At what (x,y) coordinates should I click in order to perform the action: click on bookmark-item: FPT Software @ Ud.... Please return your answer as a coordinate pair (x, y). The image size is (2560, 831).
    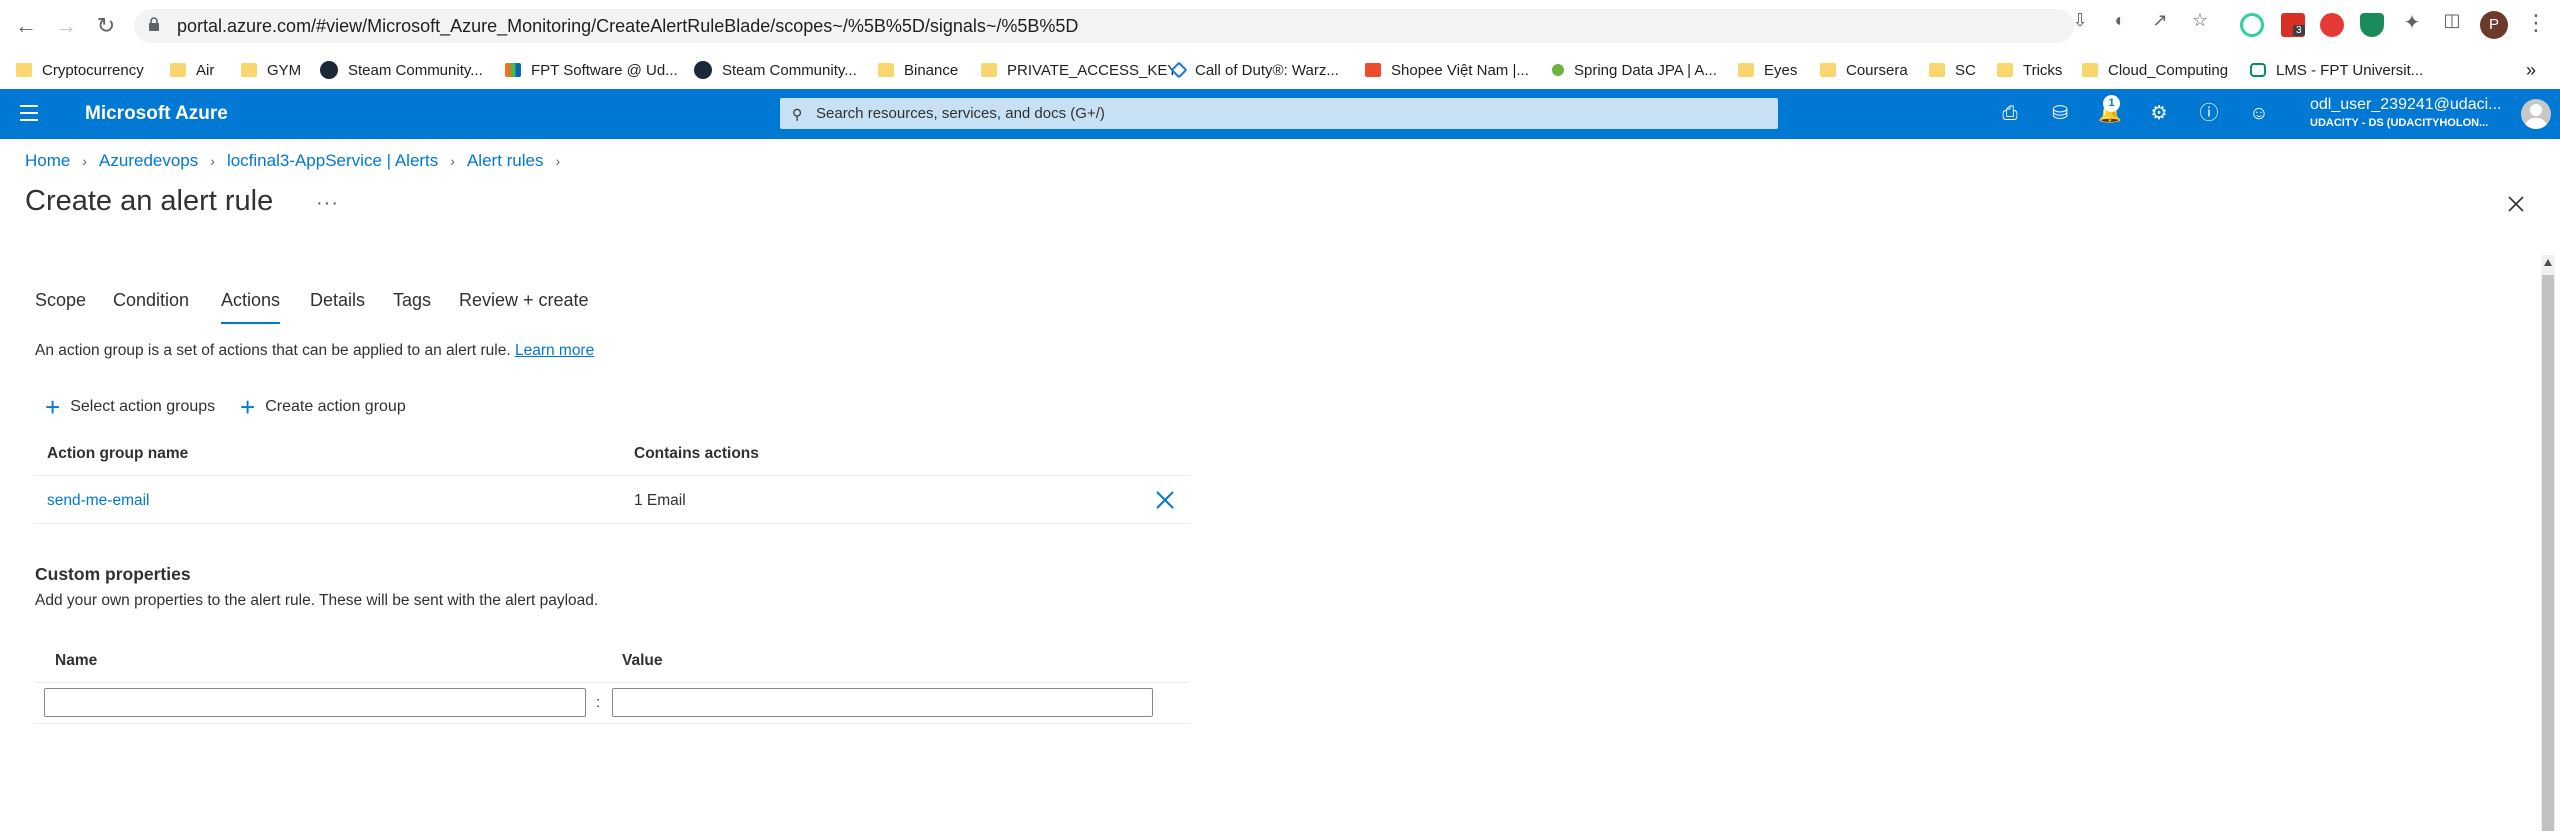
    Looking at the image, I should click on (591, 70).